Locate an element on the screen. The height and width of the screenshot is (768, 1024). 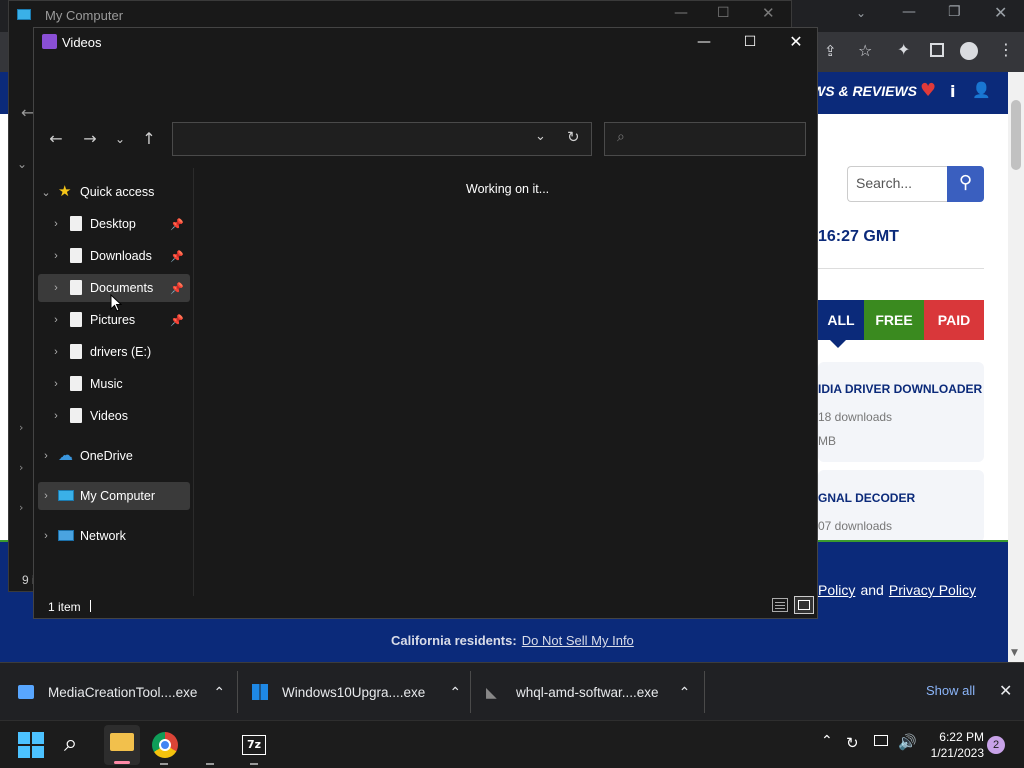
profile-icon is located at coordinates (969, 51).